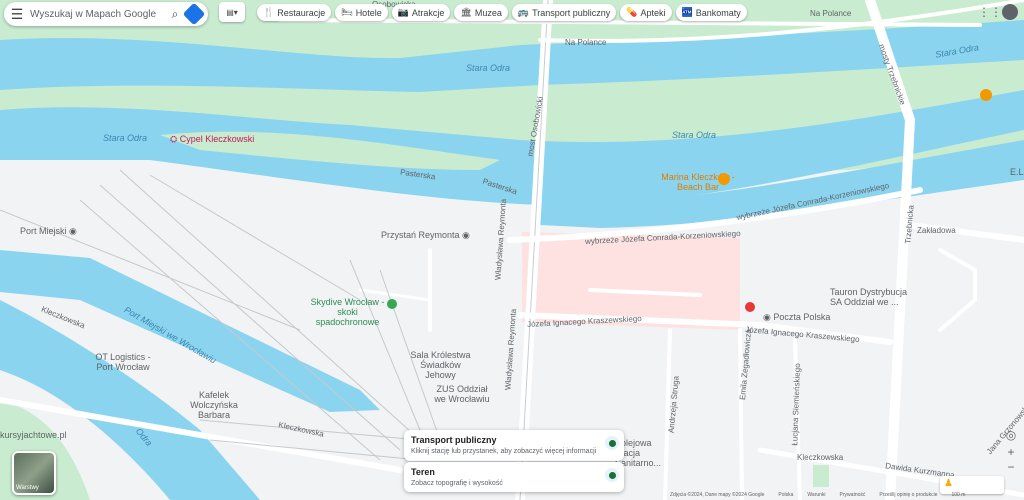 The height and width of the screenshot is (500, 1024). What do you see at coordinates (347, 312) in the screenshot?
I see `poi-skydive: Skydive Wrocław - skoki spadochronowe` at bounding box center [347, 312].